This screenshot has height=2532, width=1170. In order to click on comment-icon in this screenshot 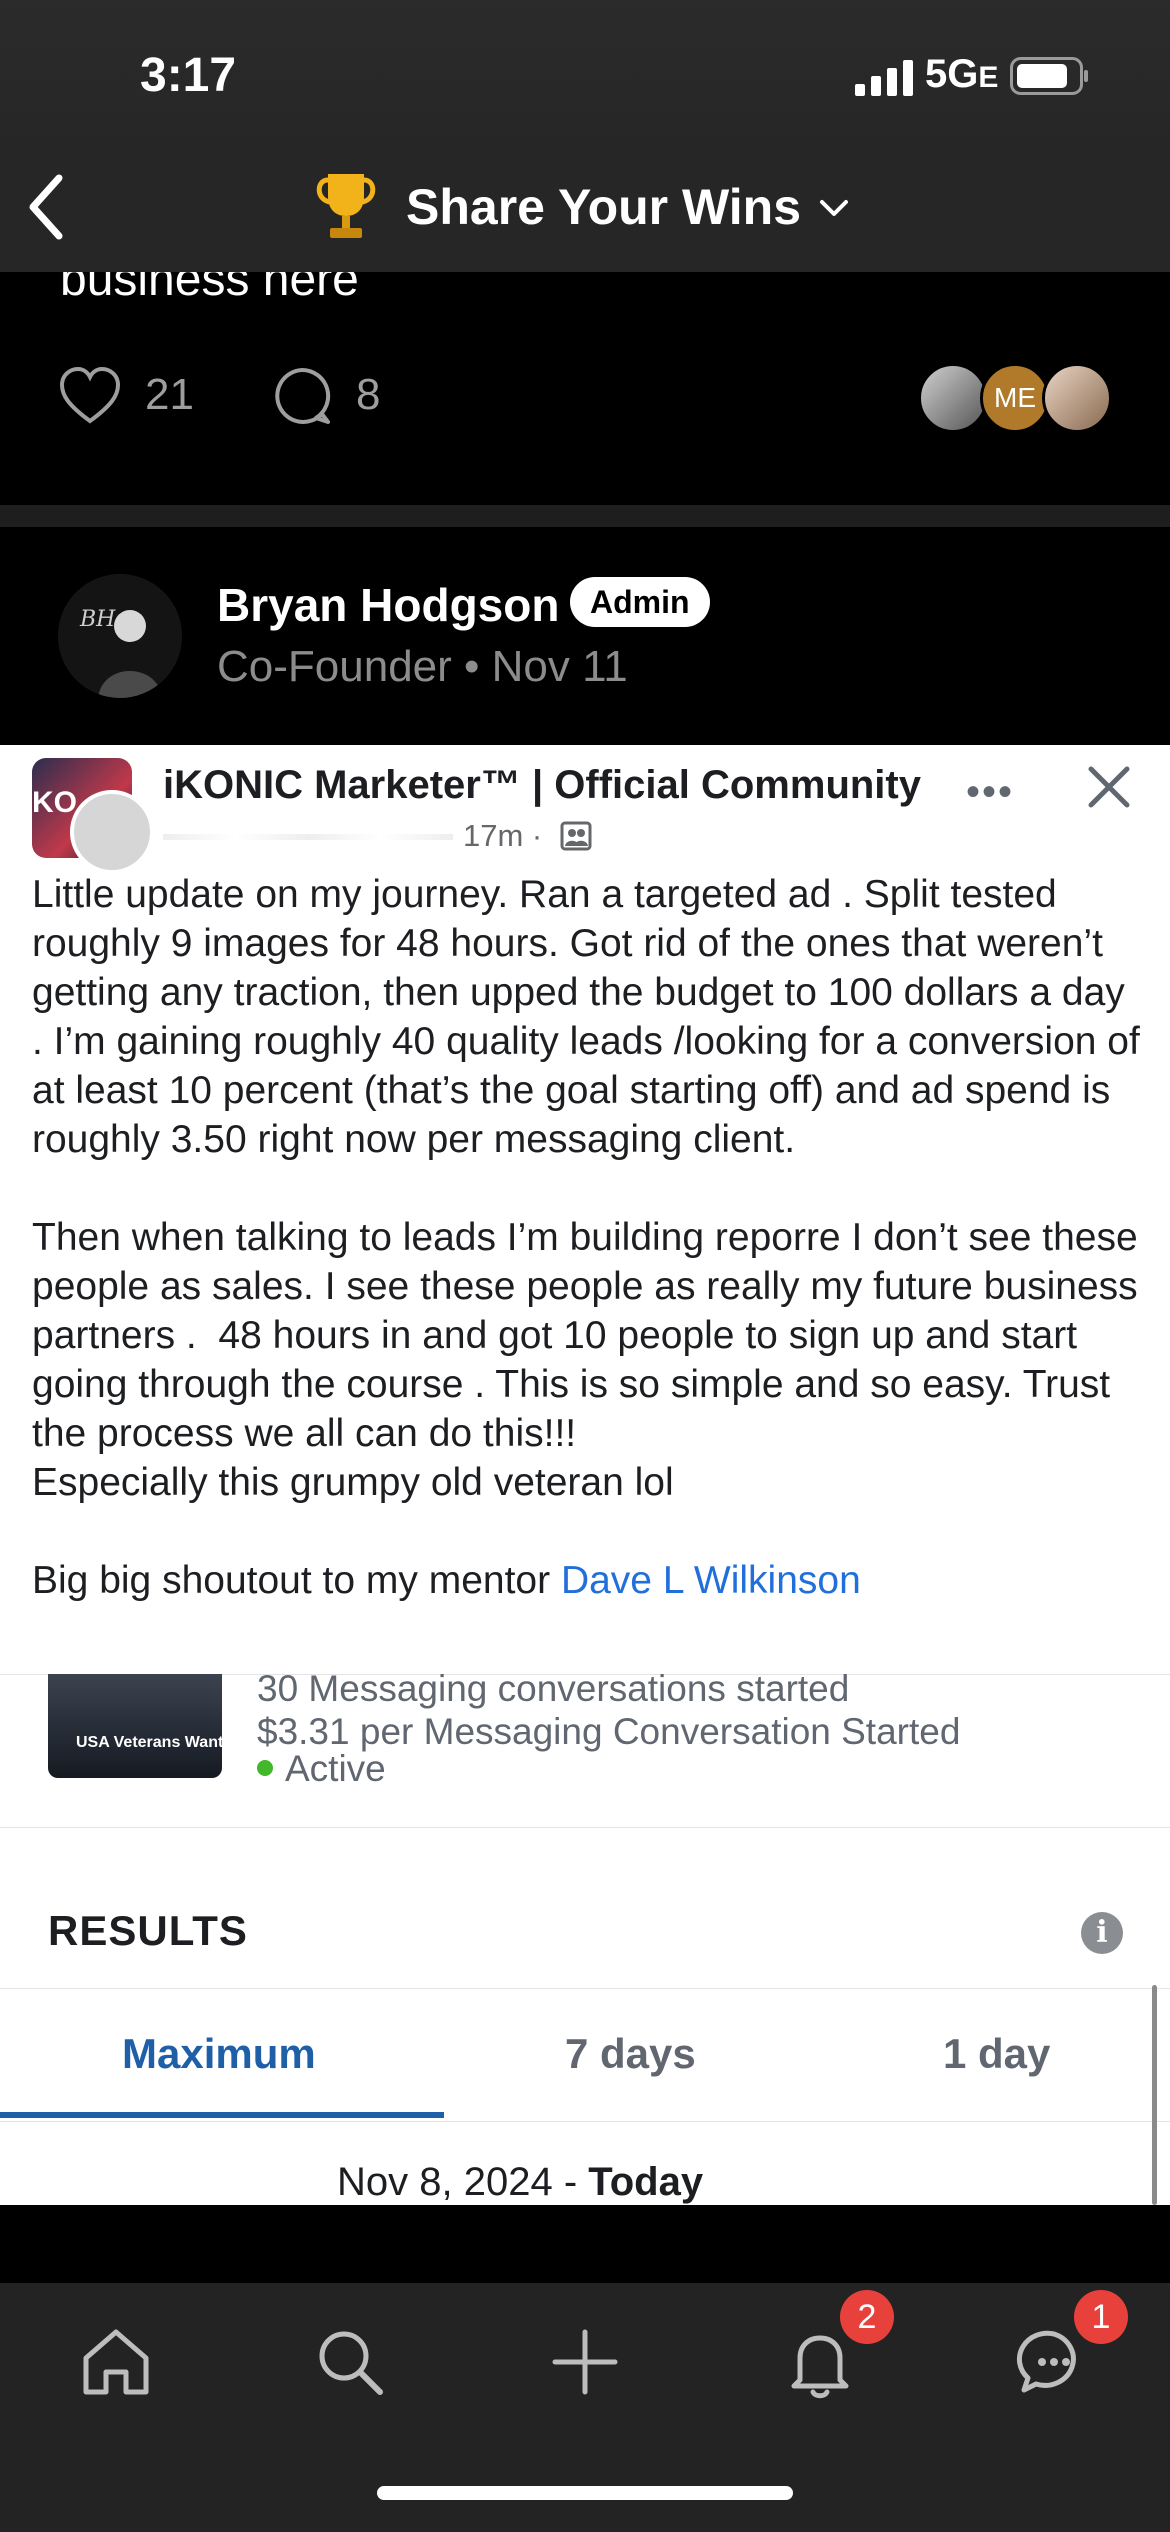, I will do `click(302, 396)`.